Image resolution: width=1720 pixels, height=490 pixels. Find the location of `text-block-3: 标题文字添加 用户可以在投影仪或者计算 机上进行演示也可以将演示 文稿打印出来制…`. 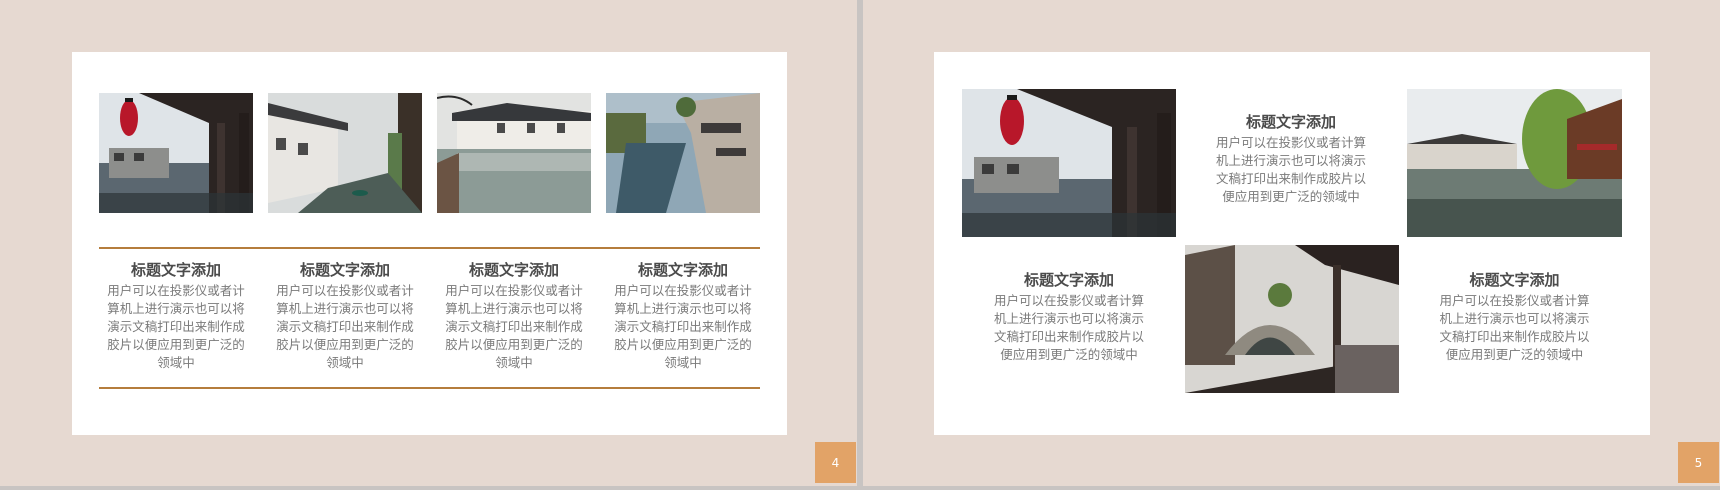

text-block-3: 标题文字添加 用户可以在投影仪或者计算 机上进行演示也可以将演示 文稿打印出来制… is located at coordinates (1514, 317).